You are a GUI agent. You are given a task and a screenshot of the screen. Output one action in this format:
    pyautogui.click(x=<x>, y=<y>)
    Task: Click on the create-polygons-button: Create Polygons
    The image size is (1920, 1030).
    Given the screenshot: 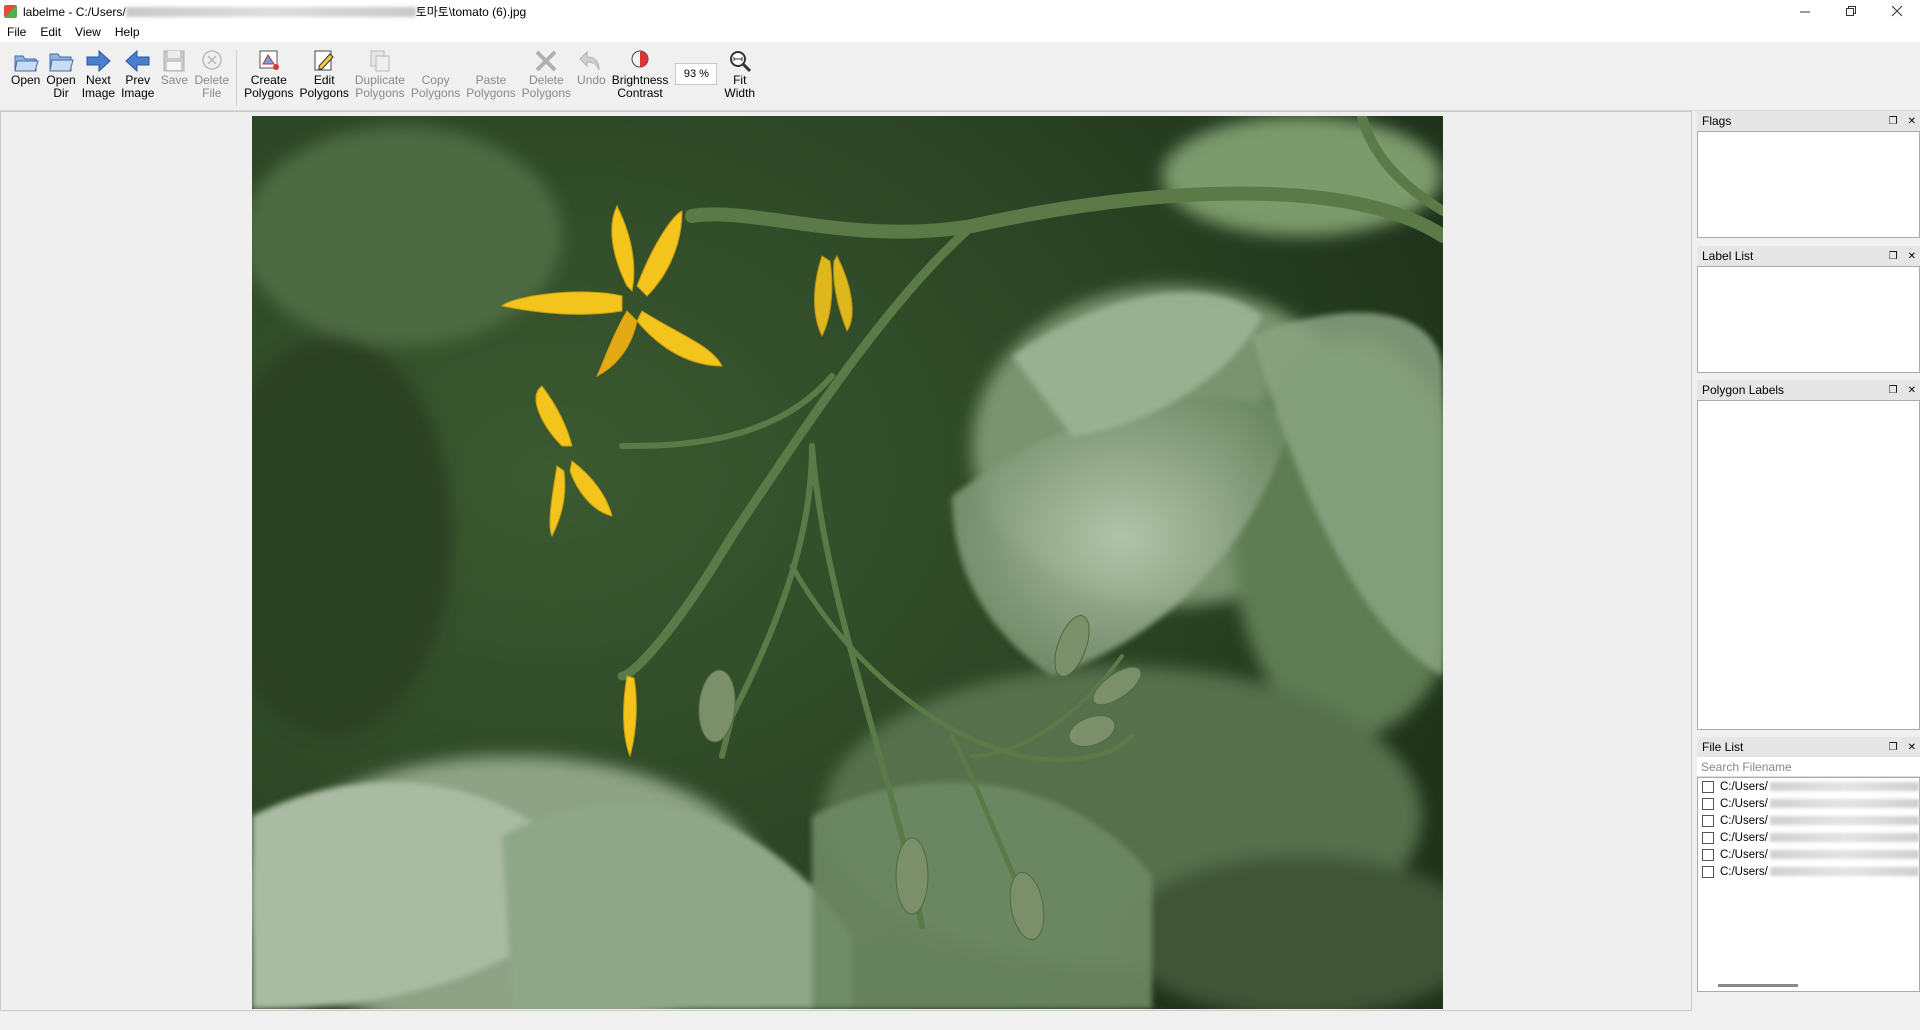 What is the action you would take?
    pyautogui.click(x=269, y=71)
    